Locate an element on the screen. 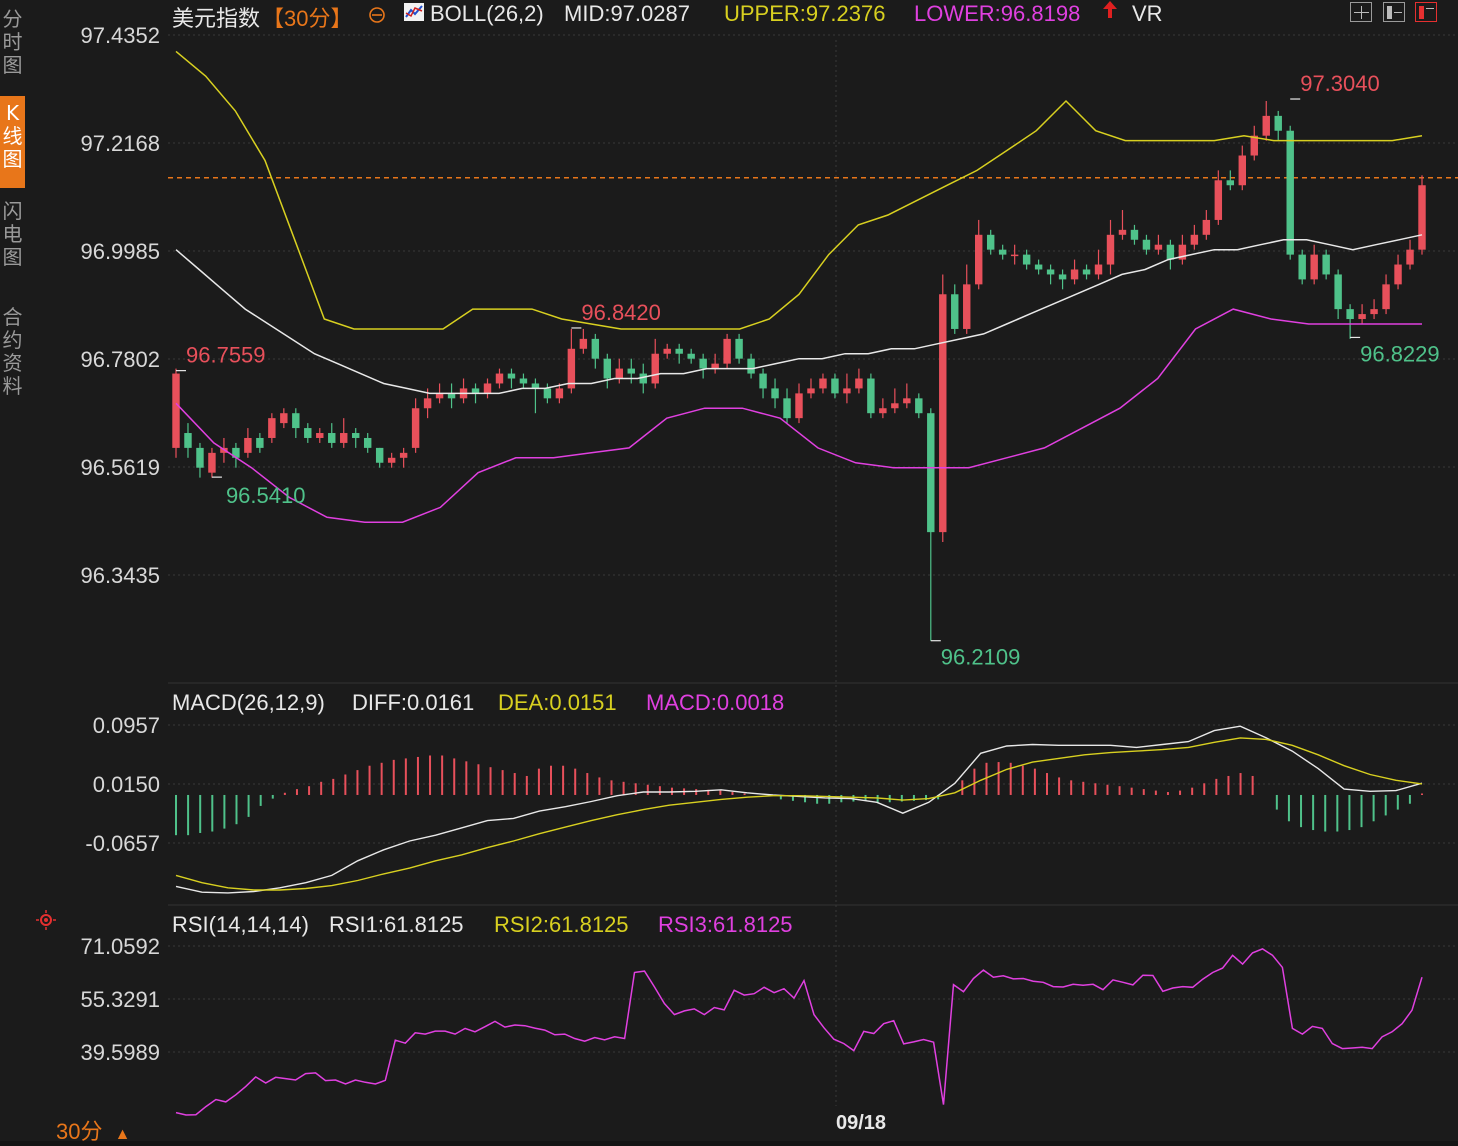 This screenshot has height=1146, width=1458. layout-view-icon is located at coordinates (1426, 12).